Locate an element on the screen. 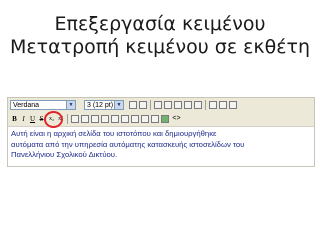 Image resolution: width=320 pixels, height=240 pixels. special-char-icon is located at coordinates (165, 119).